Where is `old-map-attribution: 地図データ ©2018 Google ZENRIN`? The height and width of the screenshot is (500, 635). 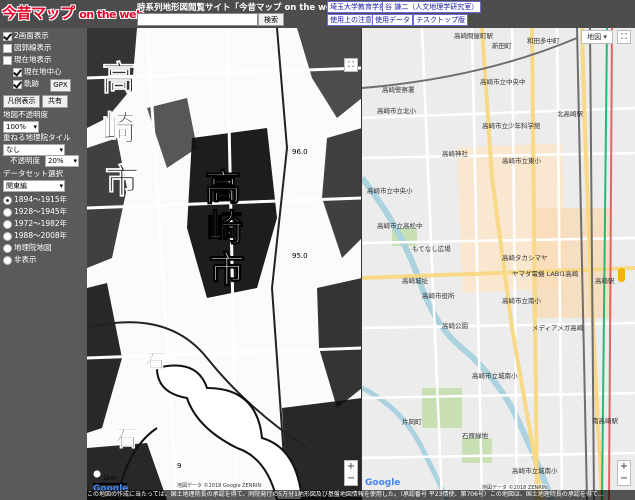 old-map-attribution: 地図データ ©2018 Google ZENRIN is located at coordinates (219, 485).